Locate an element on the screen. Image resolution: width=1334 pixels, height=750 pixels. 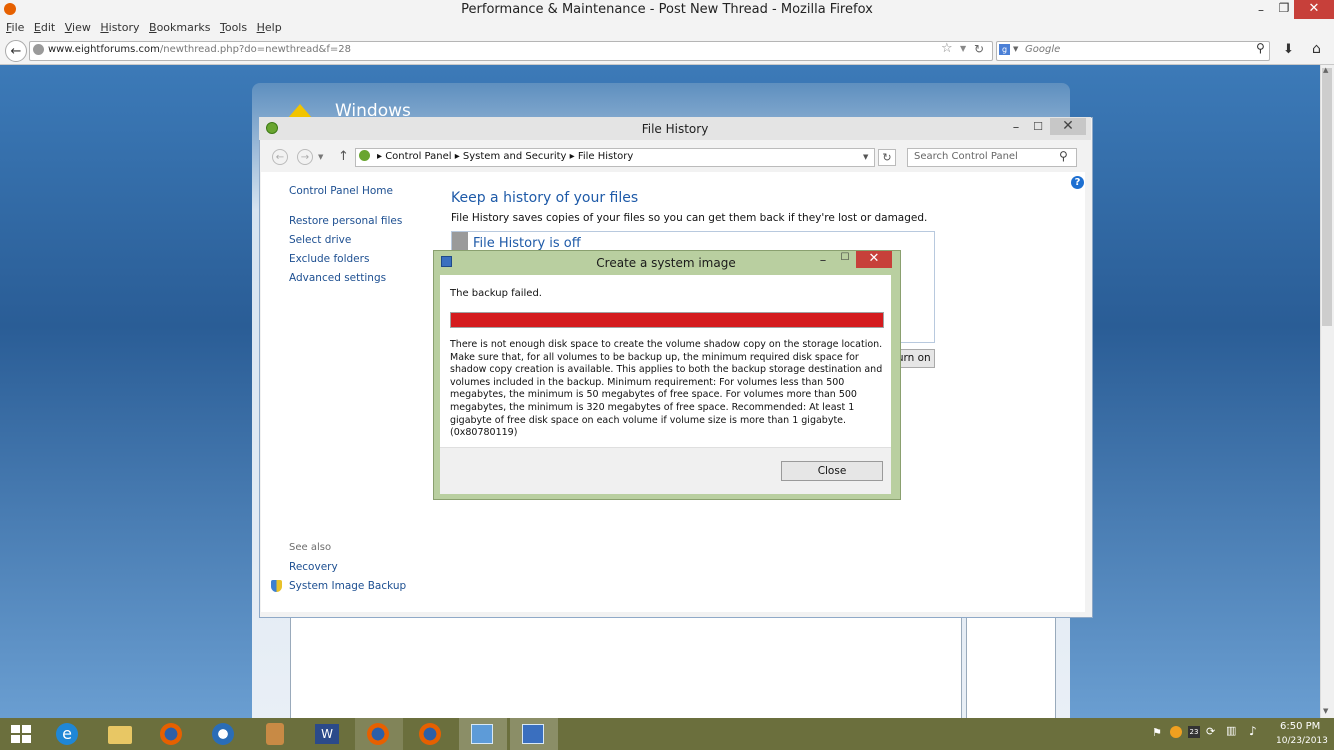
tray-app-icon is located at coordinates (1176, 732).